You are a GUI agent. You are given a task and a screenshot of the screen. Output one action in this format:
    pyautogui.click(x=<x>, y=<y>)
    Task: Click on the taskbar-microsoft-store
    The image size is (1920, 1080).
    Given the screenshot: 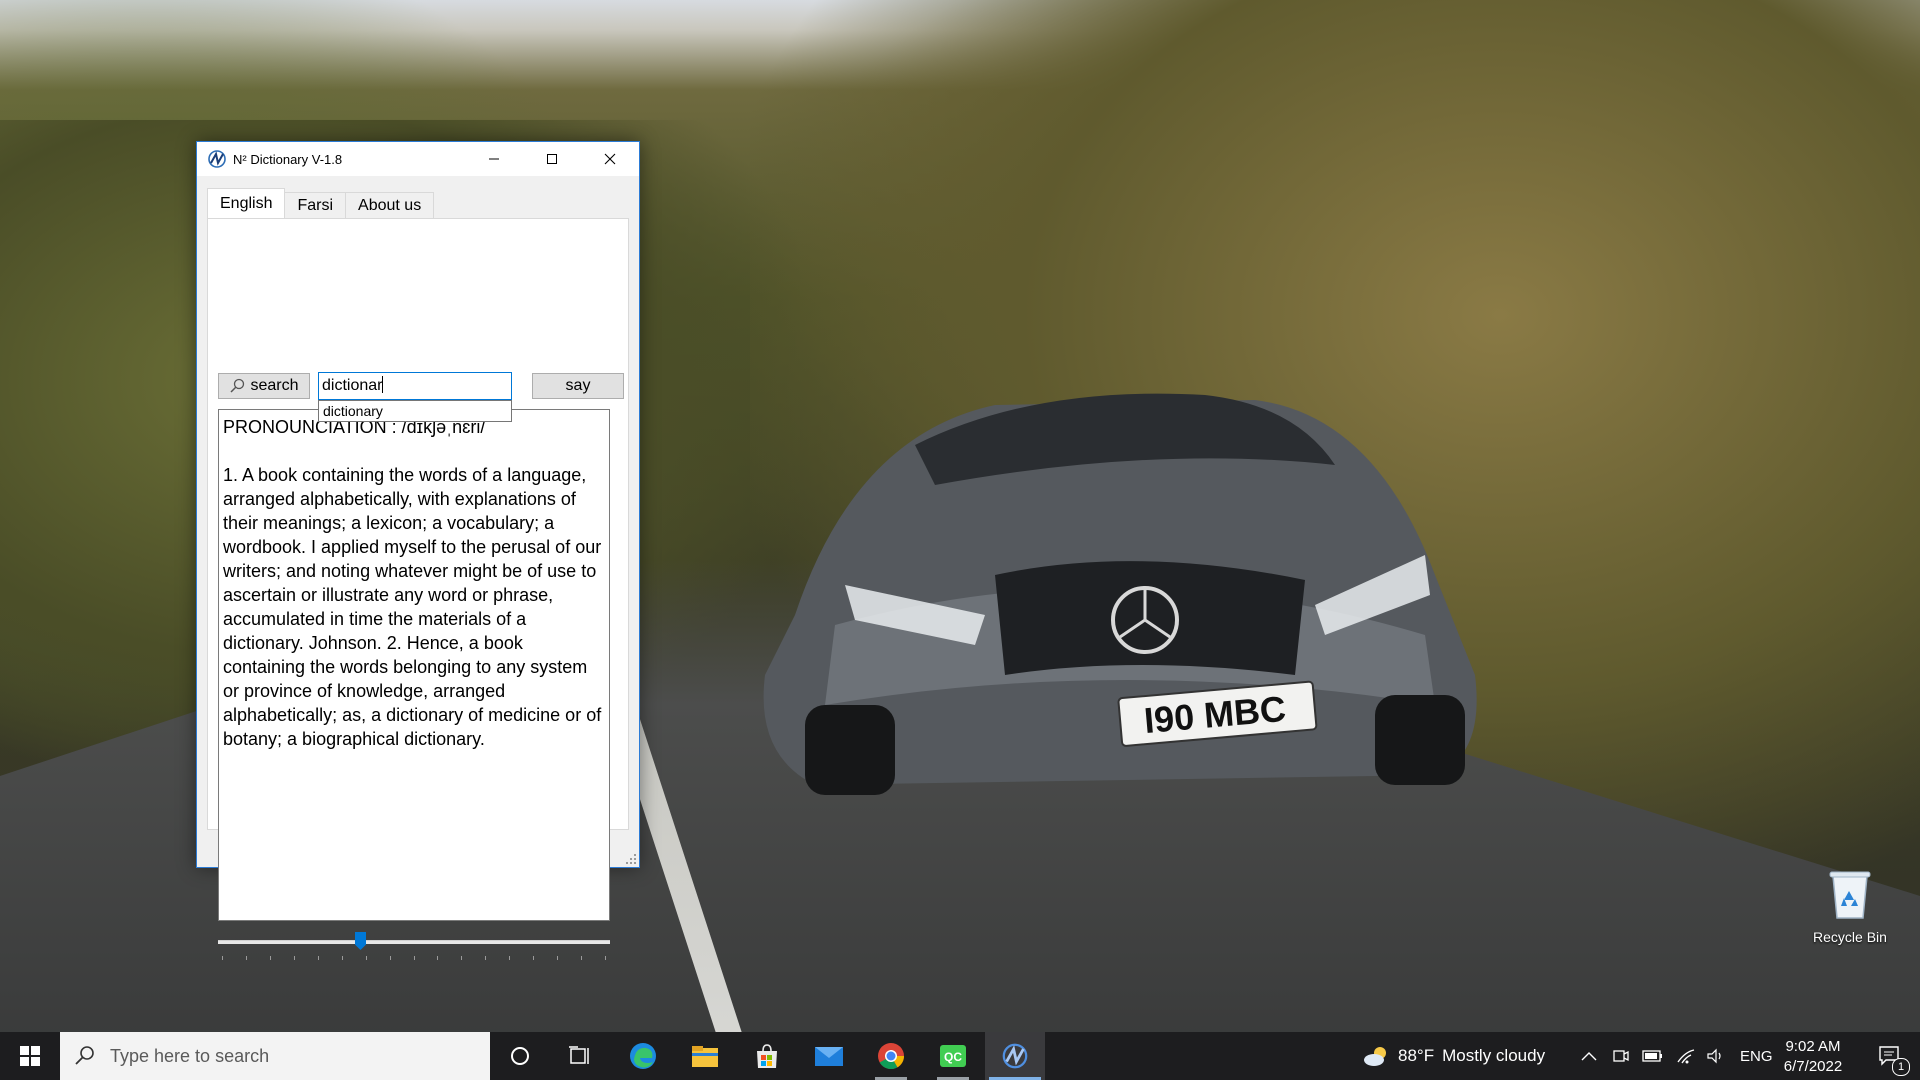 What is the action you would take?
    pyautogui.click(x=767, y=1056)
    